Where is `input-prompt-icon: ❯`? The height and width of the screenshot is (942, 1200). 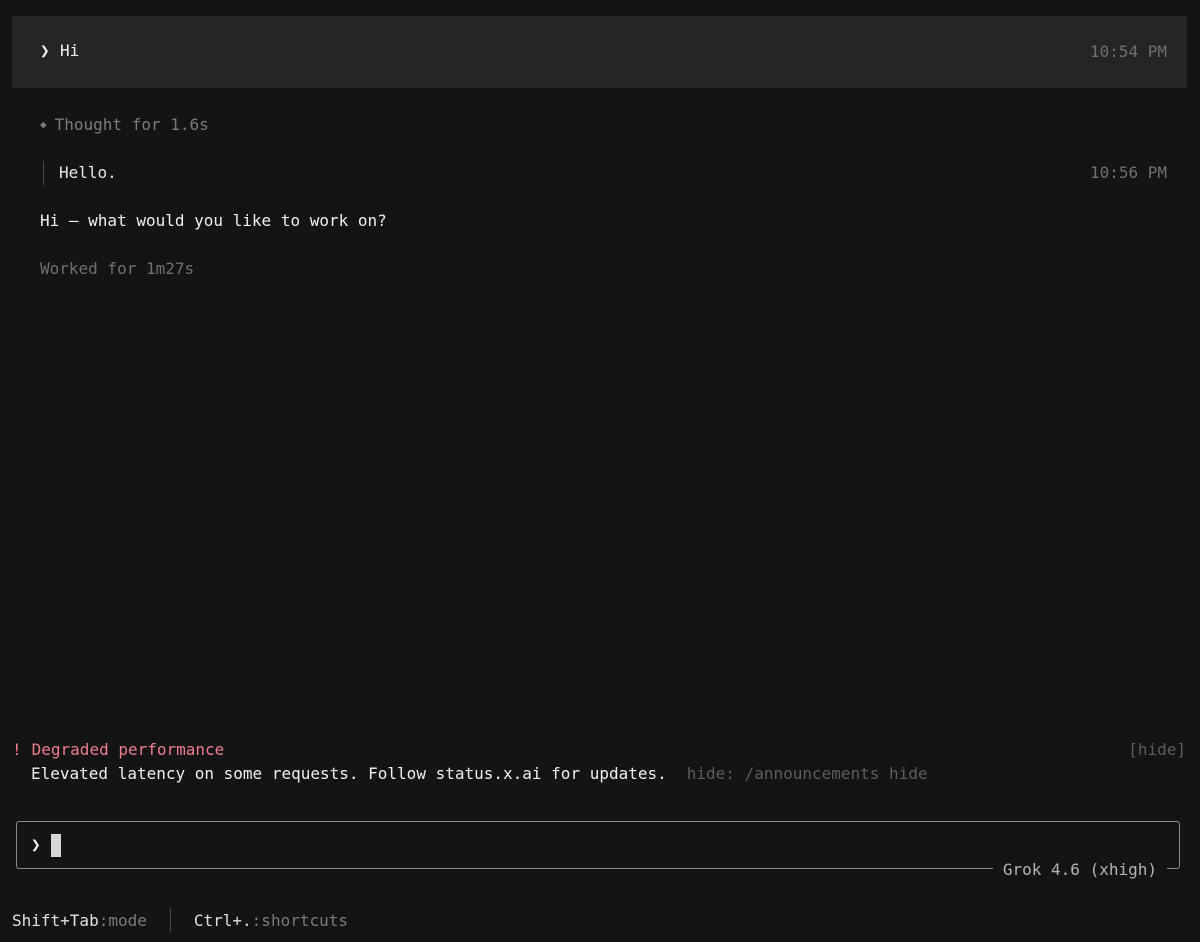 input-prompt-icon: ❯ is located at coordinates (36, 844).